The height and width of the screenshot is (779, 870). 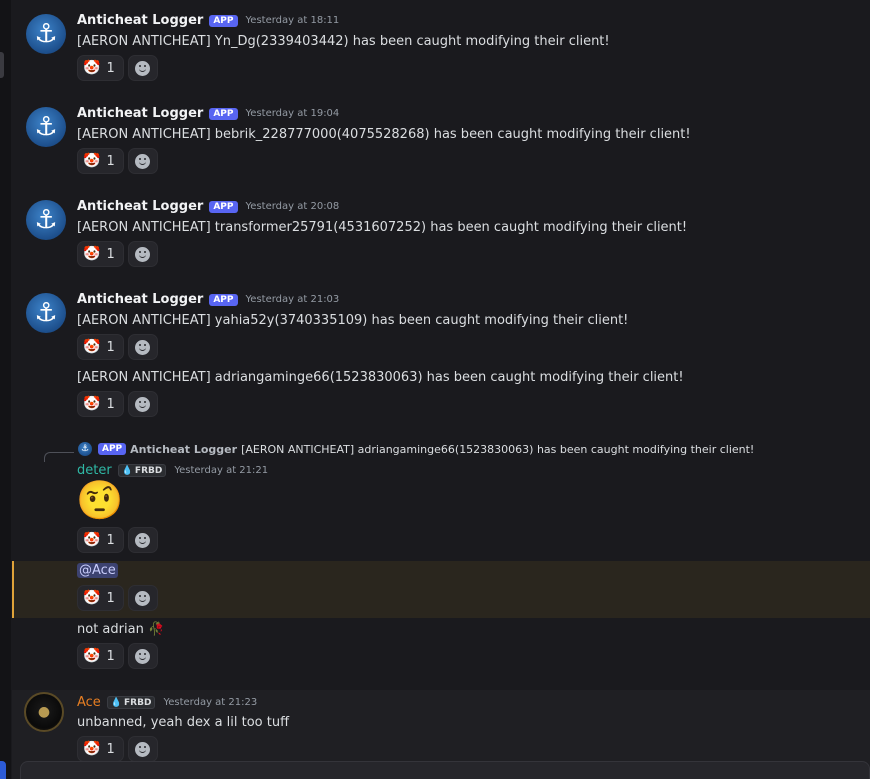 I want to click on reply-author: Anticheat Logger, so click(x=183, y=449).